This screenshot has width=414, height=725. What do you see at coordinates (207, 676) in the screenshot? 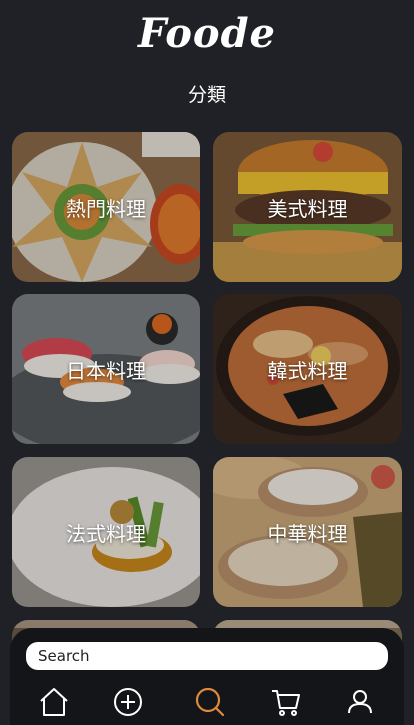
I see `bottom-bar` at bounding box center [207, 676].